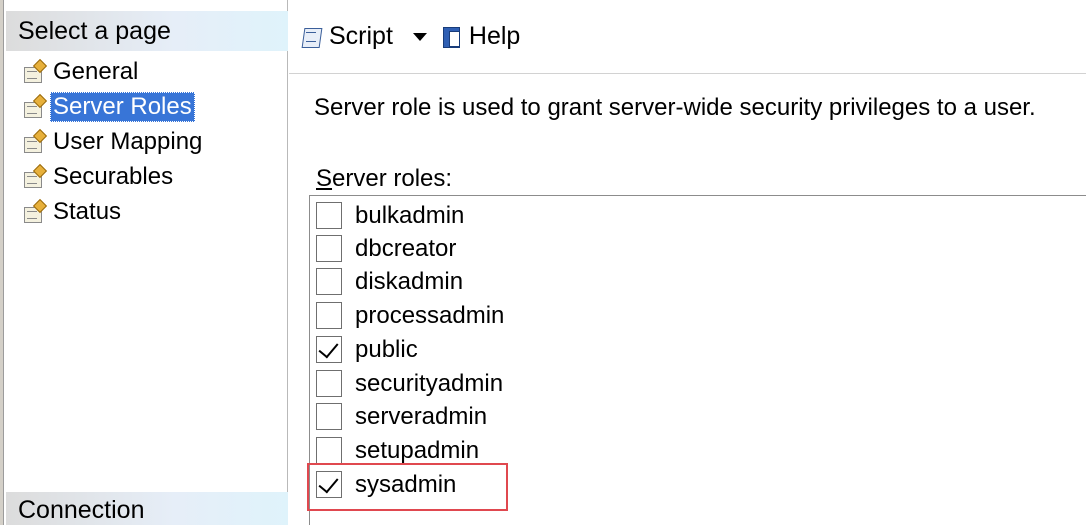 The width and height of the screenshot is (1086, 528). Describe the element at coordinates (96, 71) in the screenshot. I see `nav-item-label: General` at that location.